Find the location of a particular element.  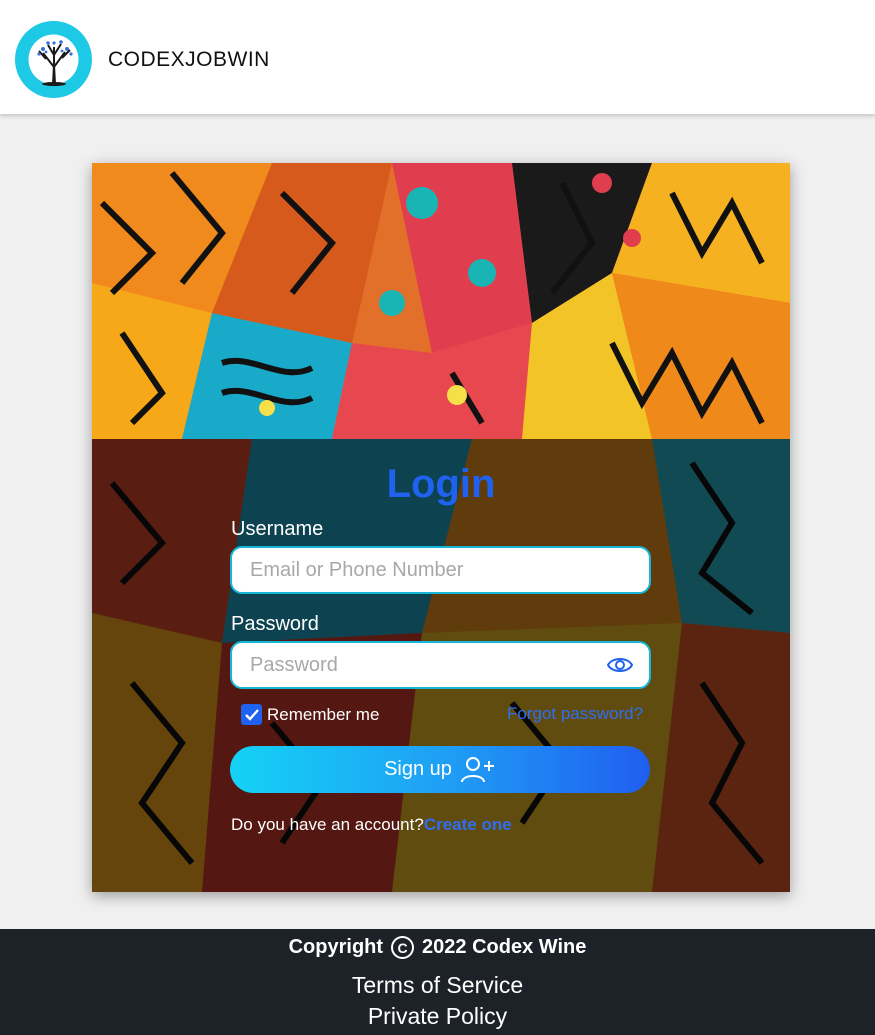

copyright-icon: C is located at coordinates (403, 947).